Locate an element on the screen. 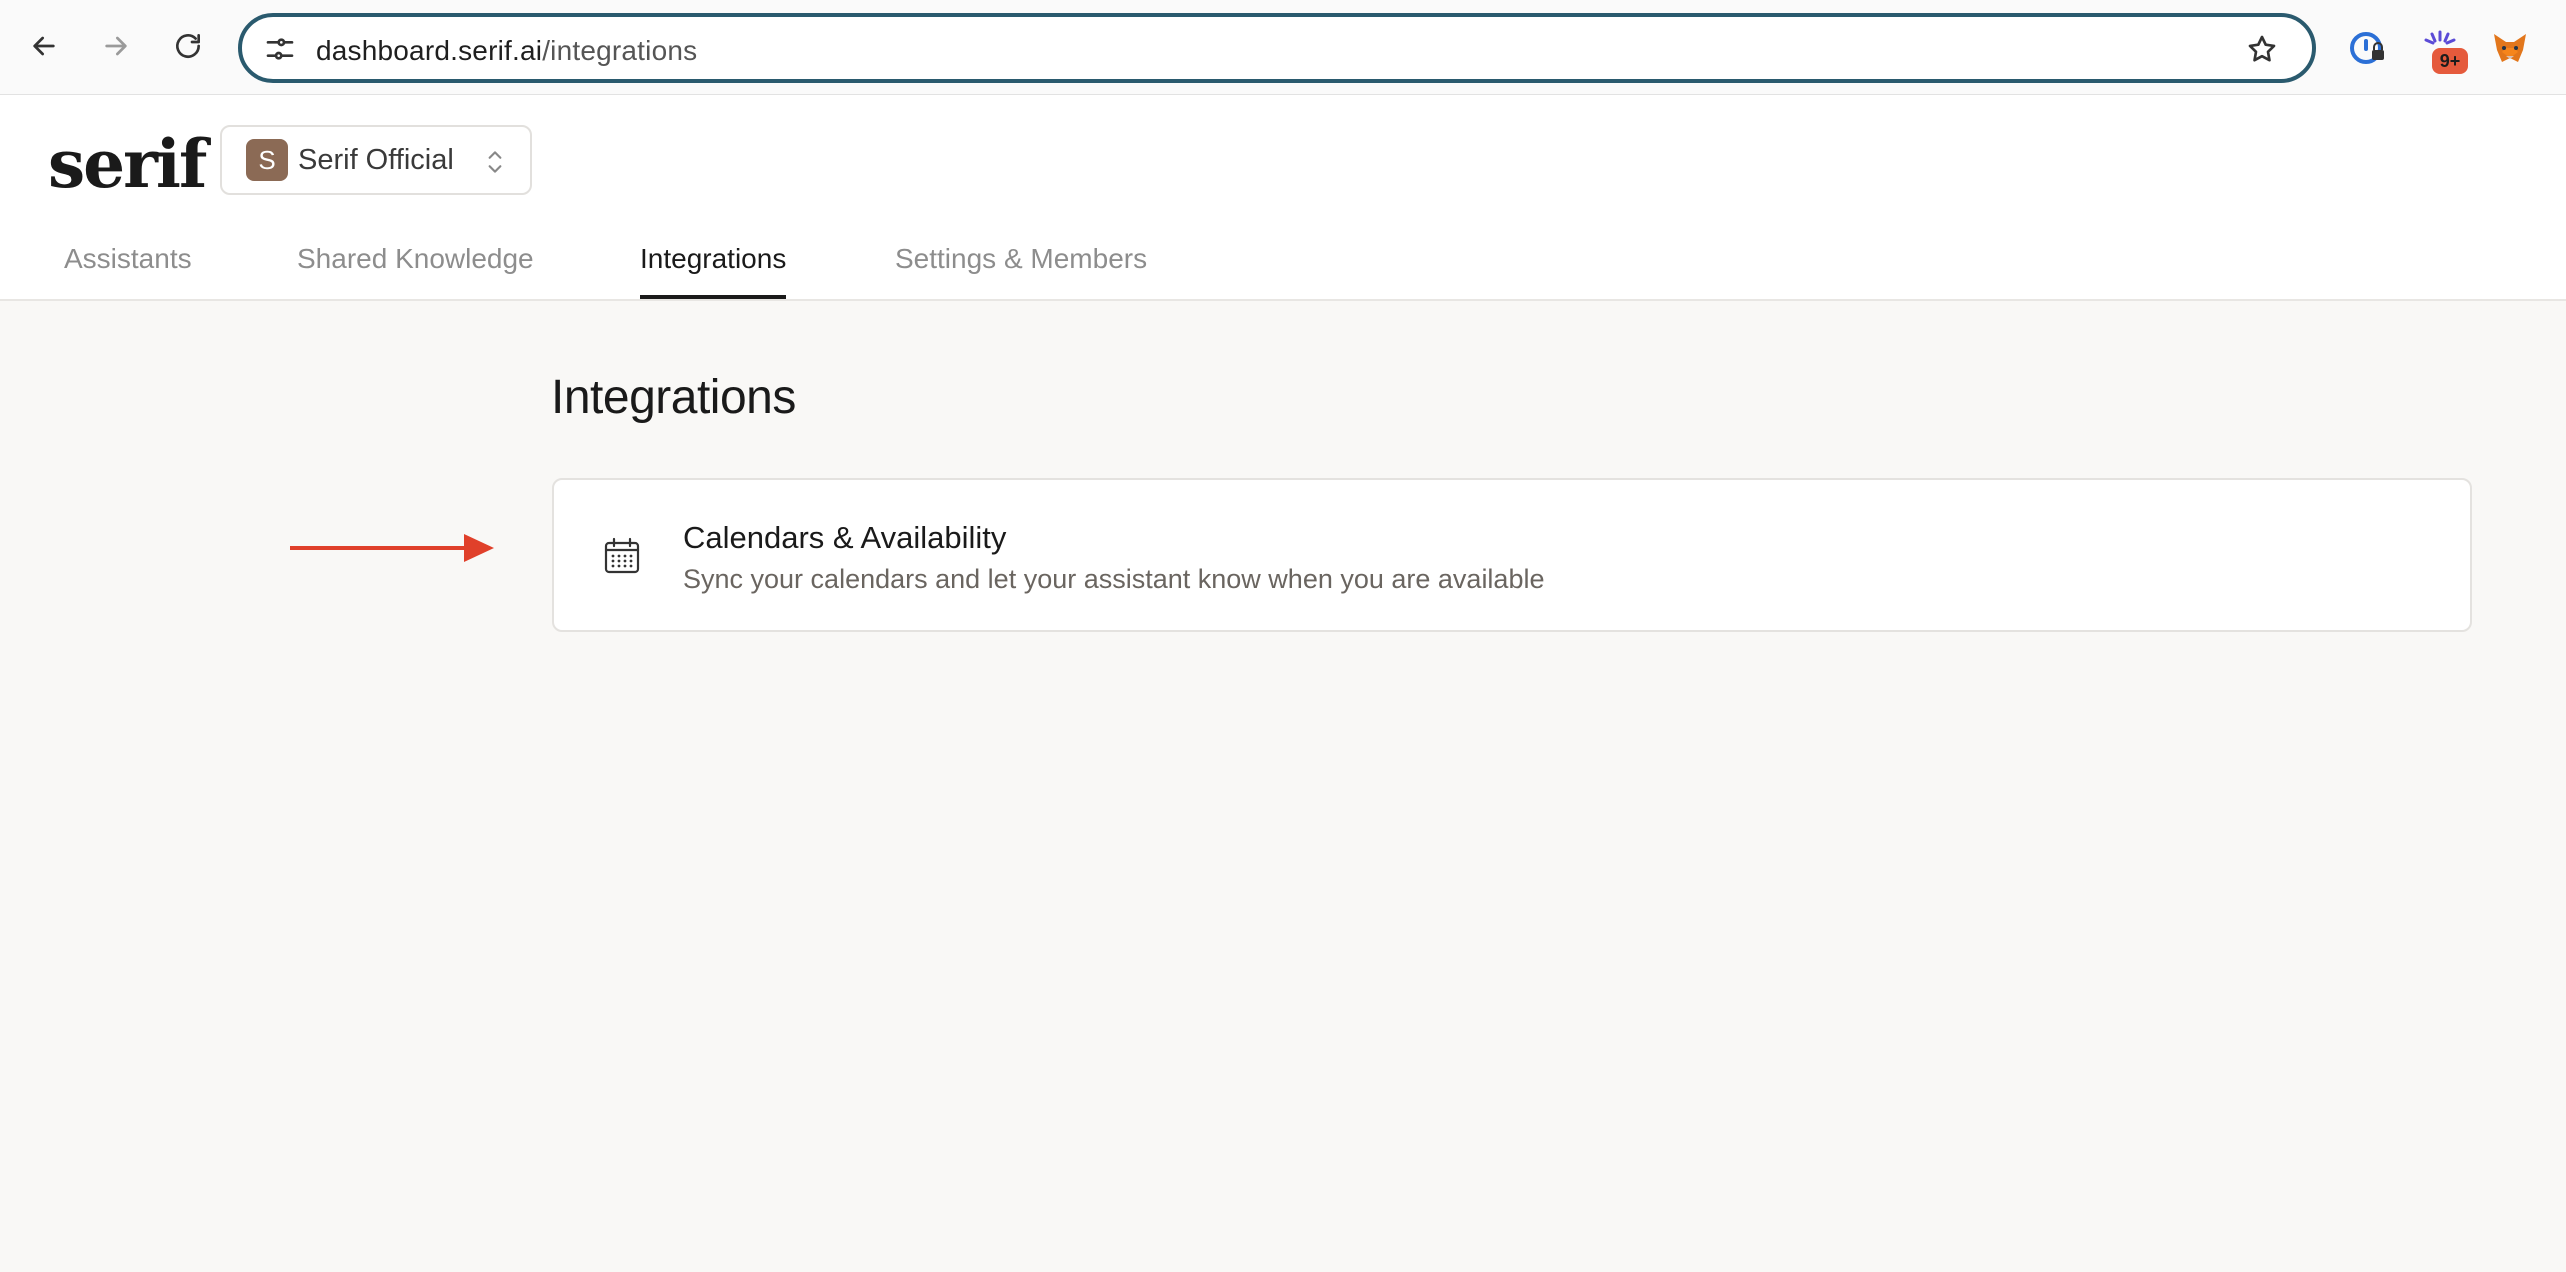  browser-toolbar: dashboard.serif.ai/integrations 9+ is located at coordinates (1283, 47).